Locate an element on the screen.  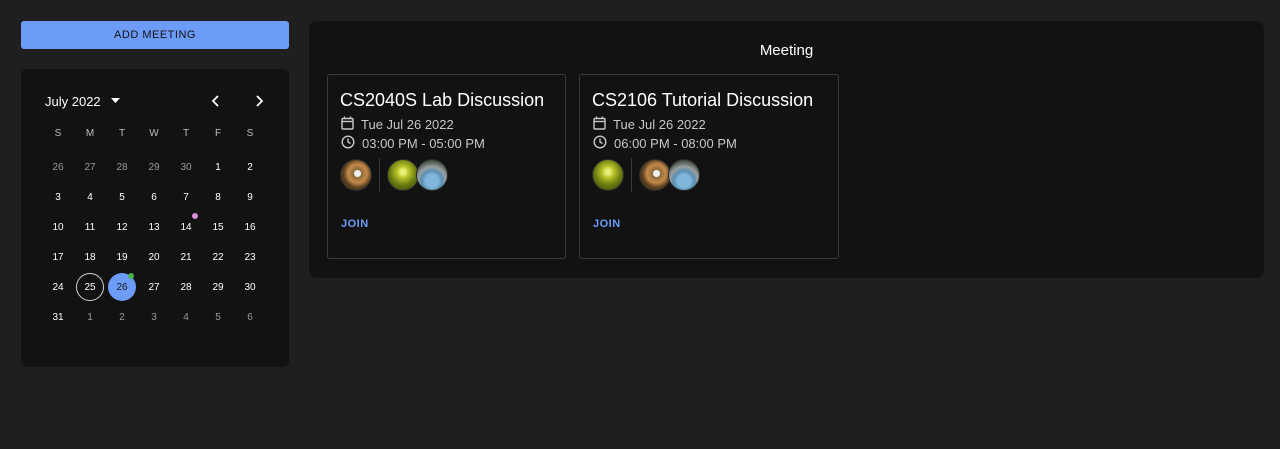
day-number: 28 is located at coordinates (122, 167).